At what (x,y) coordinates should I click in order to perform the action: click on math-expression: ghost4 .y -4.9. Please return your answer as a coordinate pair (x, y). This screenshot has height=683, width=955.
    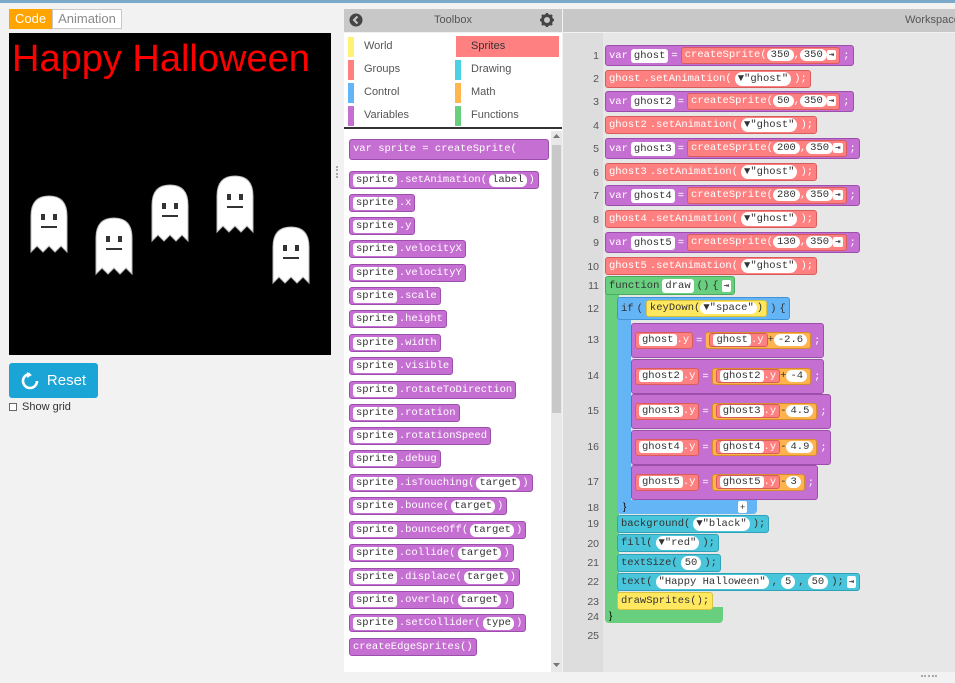
    Looking at the image, I should click on (764, 447).